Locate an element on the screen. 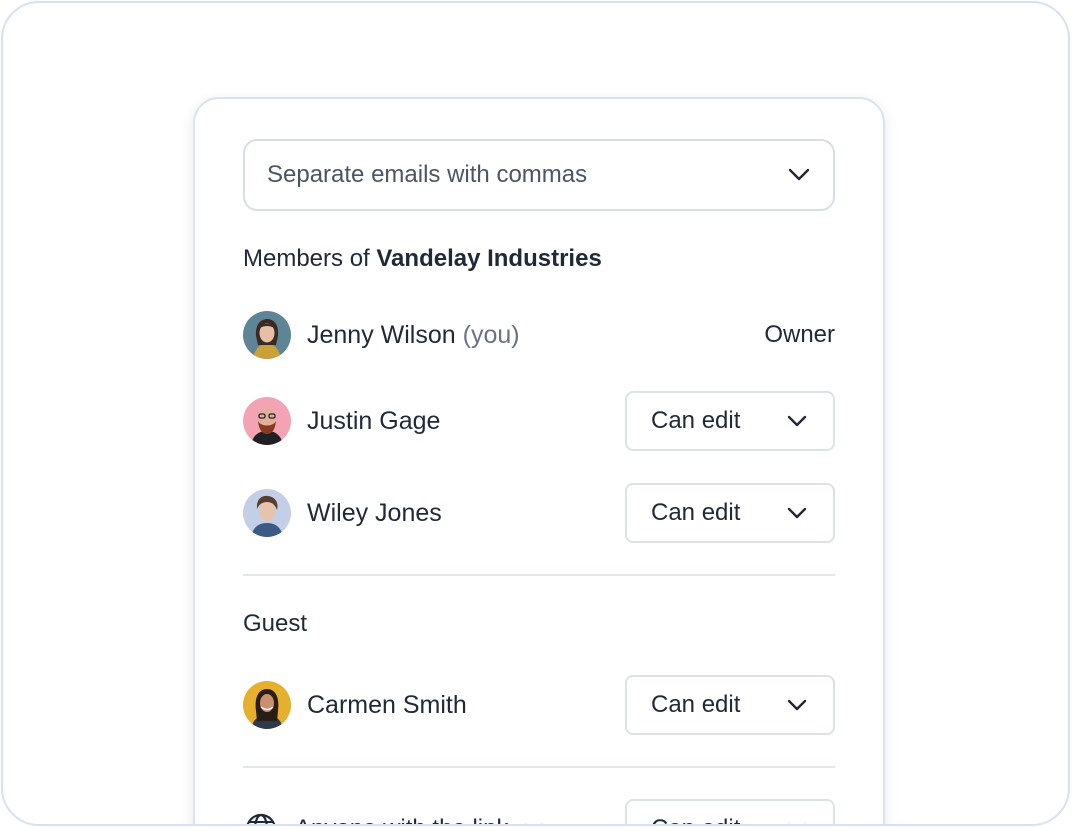  link-access-row: Anyone with the link Can edit is located at coordinates (539, 811).